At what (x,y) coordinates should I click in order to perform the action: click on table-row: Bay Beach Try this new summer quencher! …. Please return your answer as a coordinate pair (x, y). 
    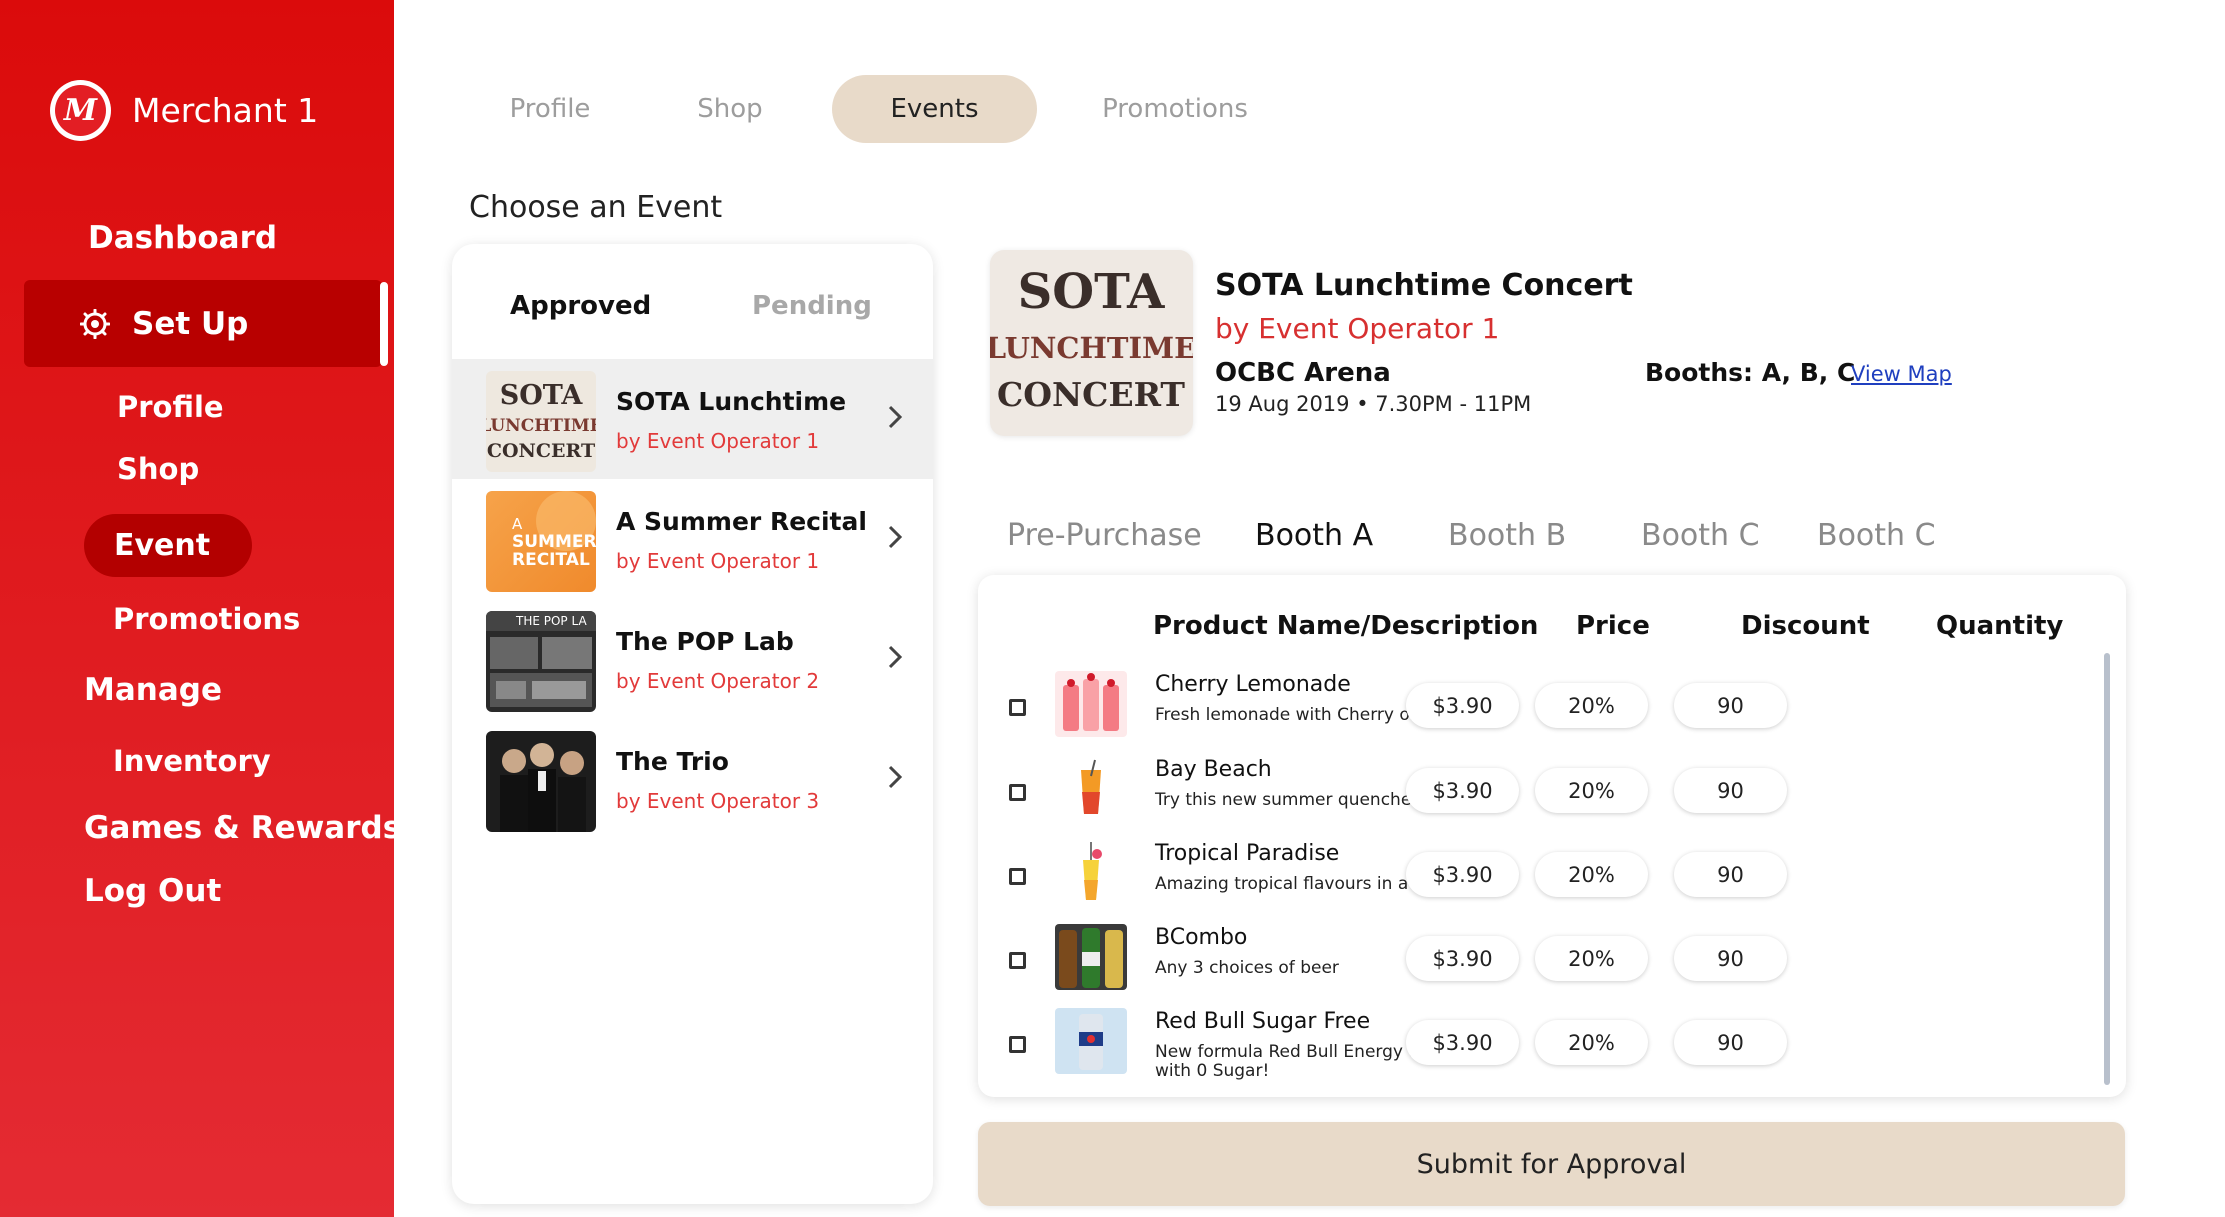
    Looking at the image, I should click on (1552, 788).